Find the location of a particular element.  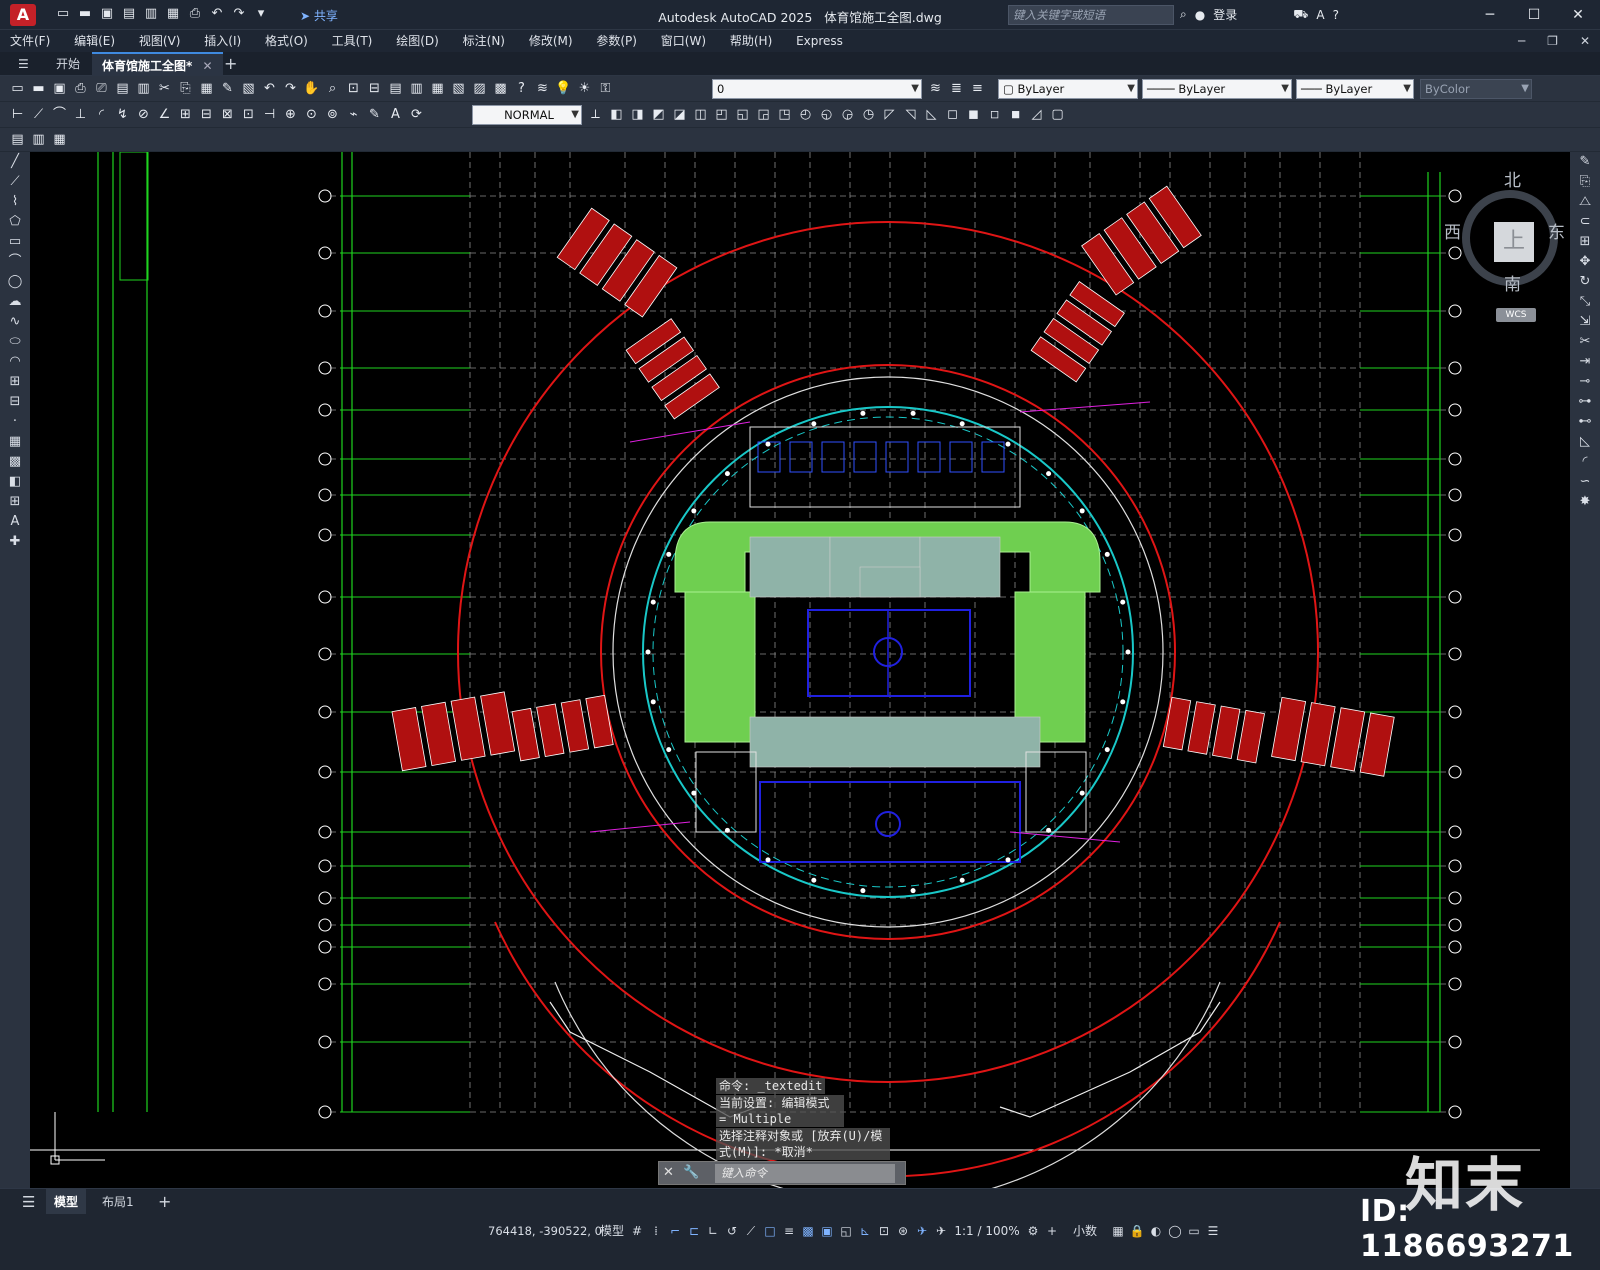

isolate-icon: ◐ is located at coordinates (1156, 1231).